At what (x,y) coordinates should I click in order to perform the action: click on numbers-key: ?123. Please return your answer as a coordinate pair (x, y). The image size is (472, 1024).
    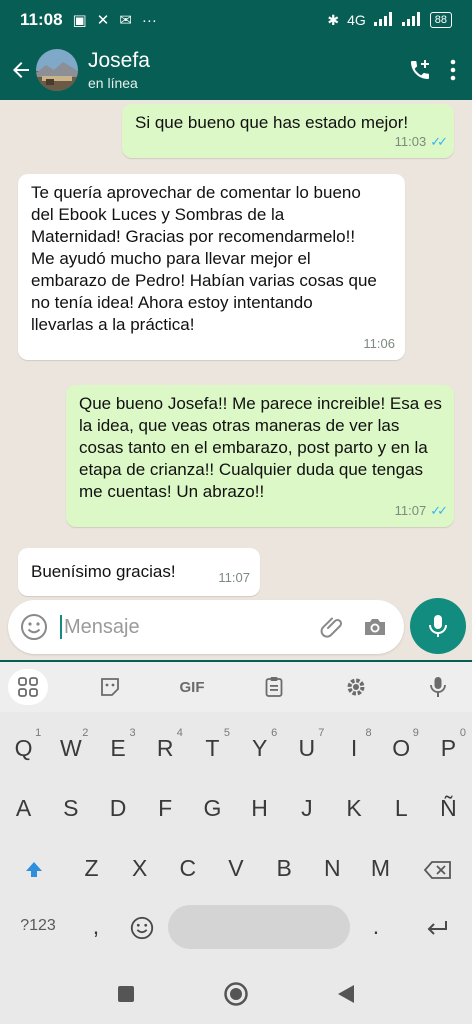
    Looking at the image, I should click on (38, 926).